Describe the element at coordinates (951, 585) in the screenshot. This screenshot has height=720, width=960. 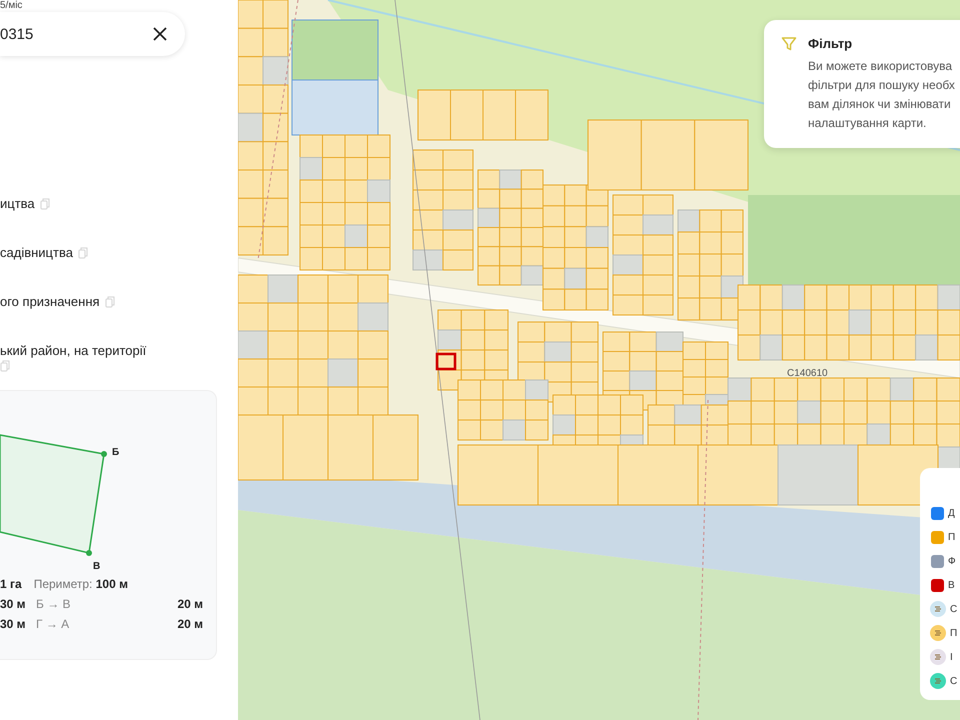
I see `legend-label: В` at that location.